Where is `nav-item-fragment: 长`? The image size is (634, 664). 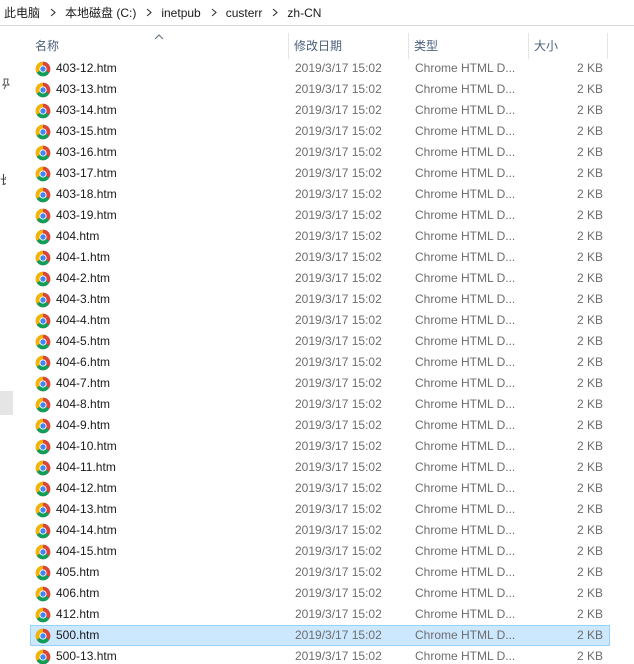 nav-item-fragment: 长 is located at coordinates (3, 179).